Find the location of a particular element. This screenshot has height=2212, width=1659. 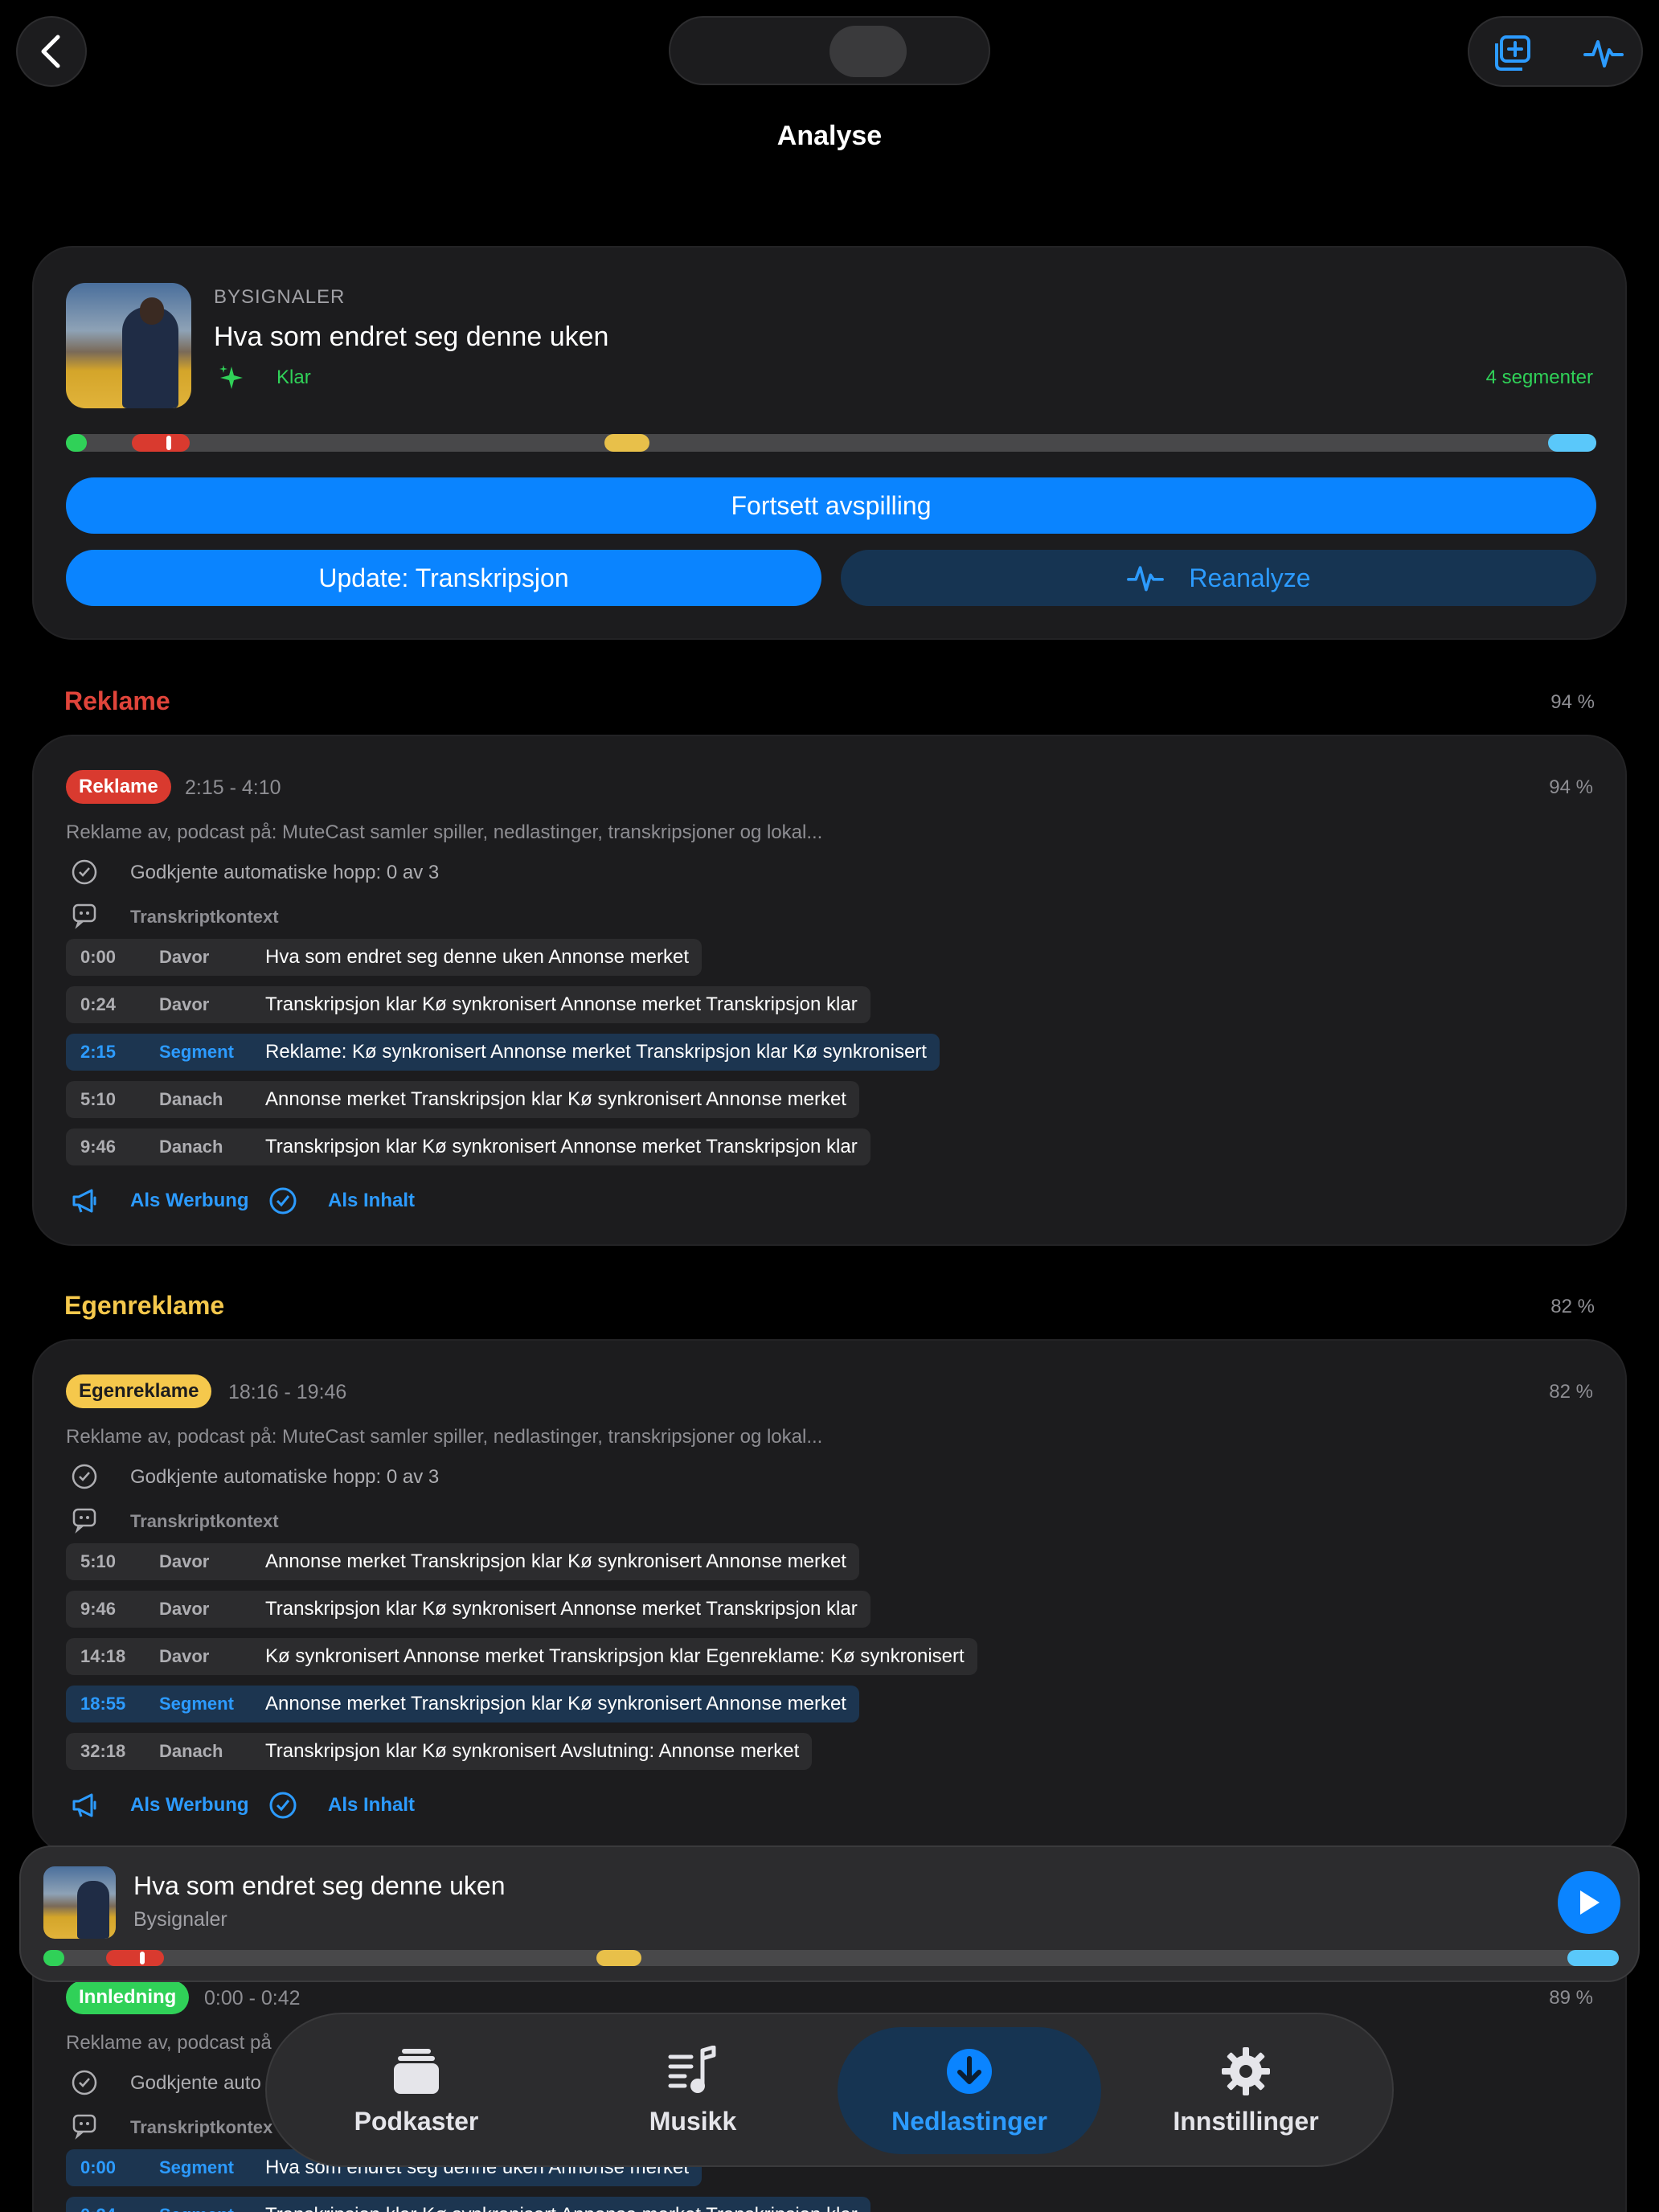

tab-music: Musikk is located at coordinates (693, 2090).